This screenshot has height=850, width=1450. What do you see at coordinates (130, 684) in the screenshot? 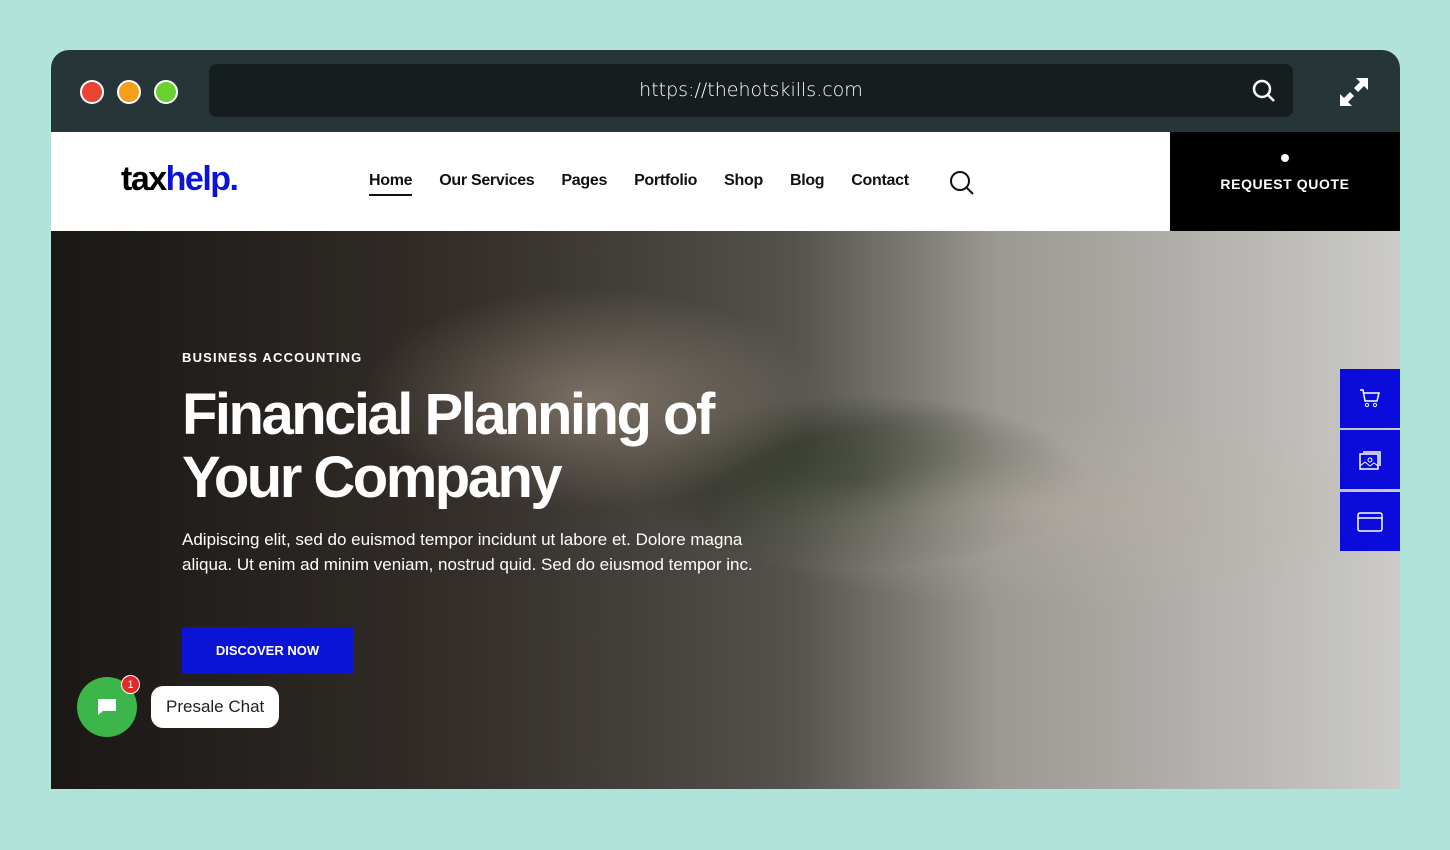
I see `chat-notification-badge: 1` at bounding box center [130, 684].